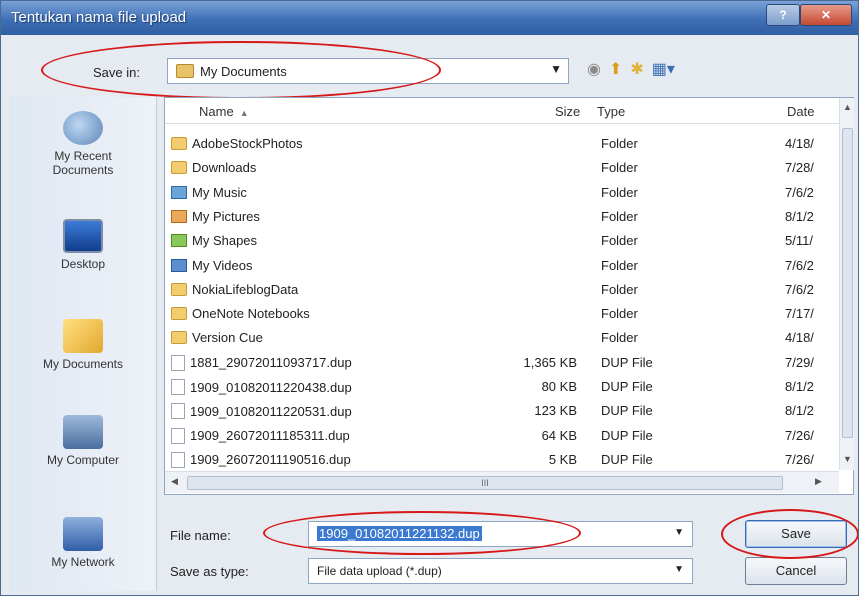  What do you see at coordinates (847, 459) in the screenshot?
I see `scroll-down-icon: ▼` at bounding box center [847, 459].